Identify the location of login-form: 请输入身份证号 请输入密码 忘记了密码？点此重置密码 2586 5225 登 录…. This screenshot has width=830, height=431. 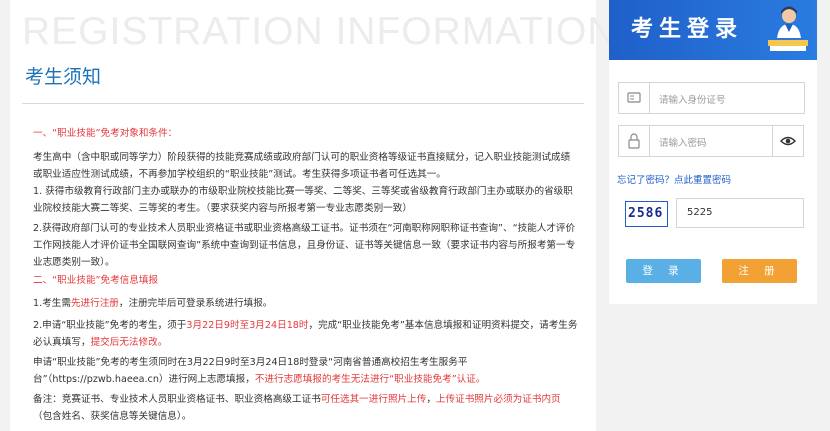
(713, 182).